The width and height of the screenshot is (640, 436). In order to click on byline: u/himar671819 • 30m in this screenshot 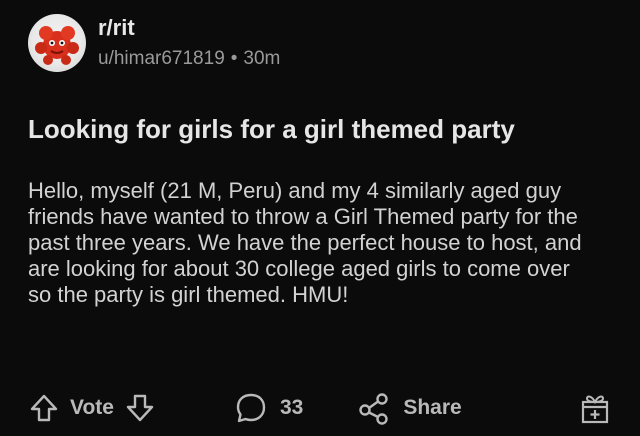, I will do `click(189, 59)`.